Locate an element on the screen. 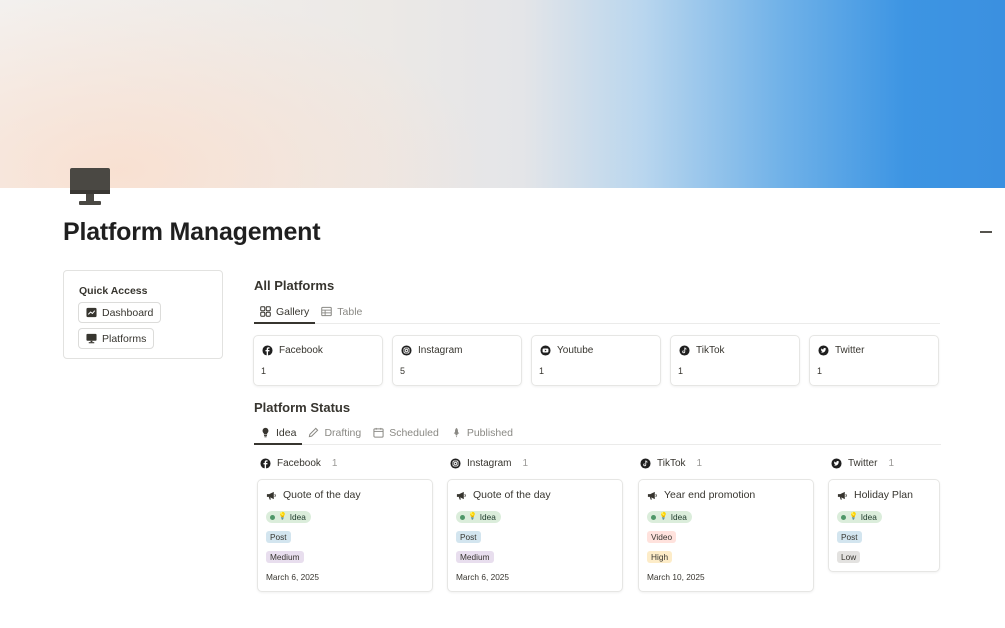 The width and height of the screenshot is (1005, 628). platform-card-count: 5 is located at coordinates (403, 371).